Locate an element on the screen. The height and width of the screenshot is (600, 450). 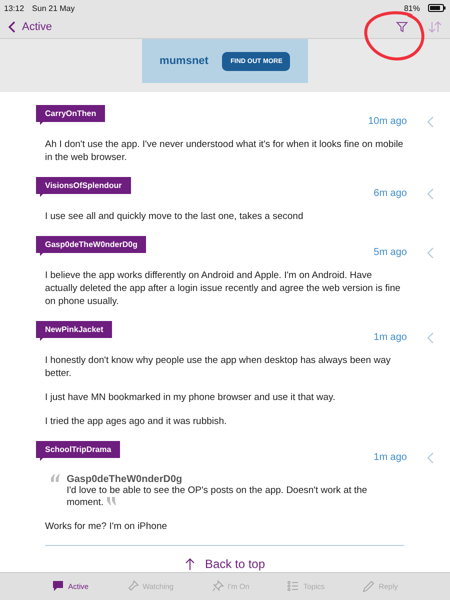
status-date: Sun 21 May is located at coordinates (53, 8).